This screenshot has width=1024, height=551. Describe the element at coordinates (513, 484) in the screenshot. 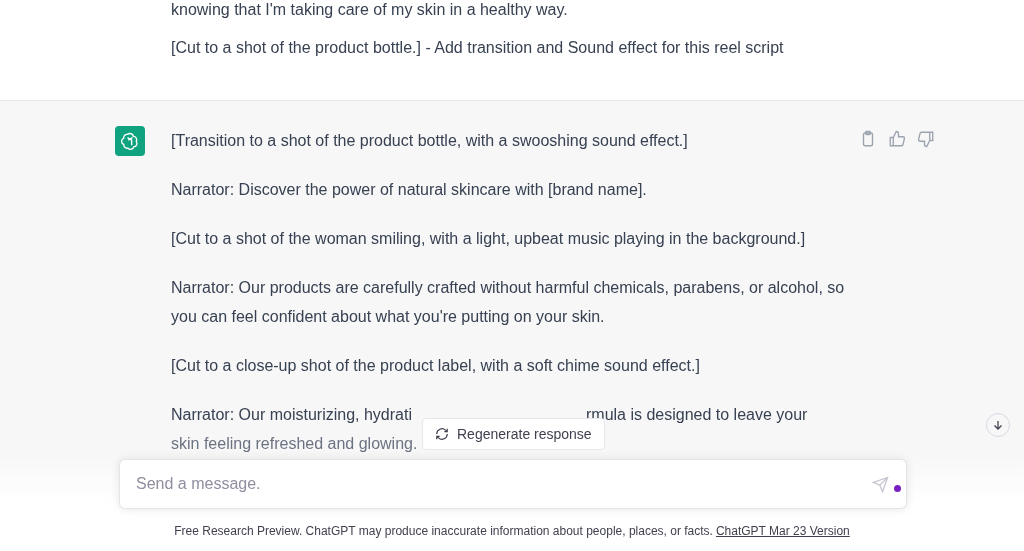

I see `message-input: Send a message.` at that location.